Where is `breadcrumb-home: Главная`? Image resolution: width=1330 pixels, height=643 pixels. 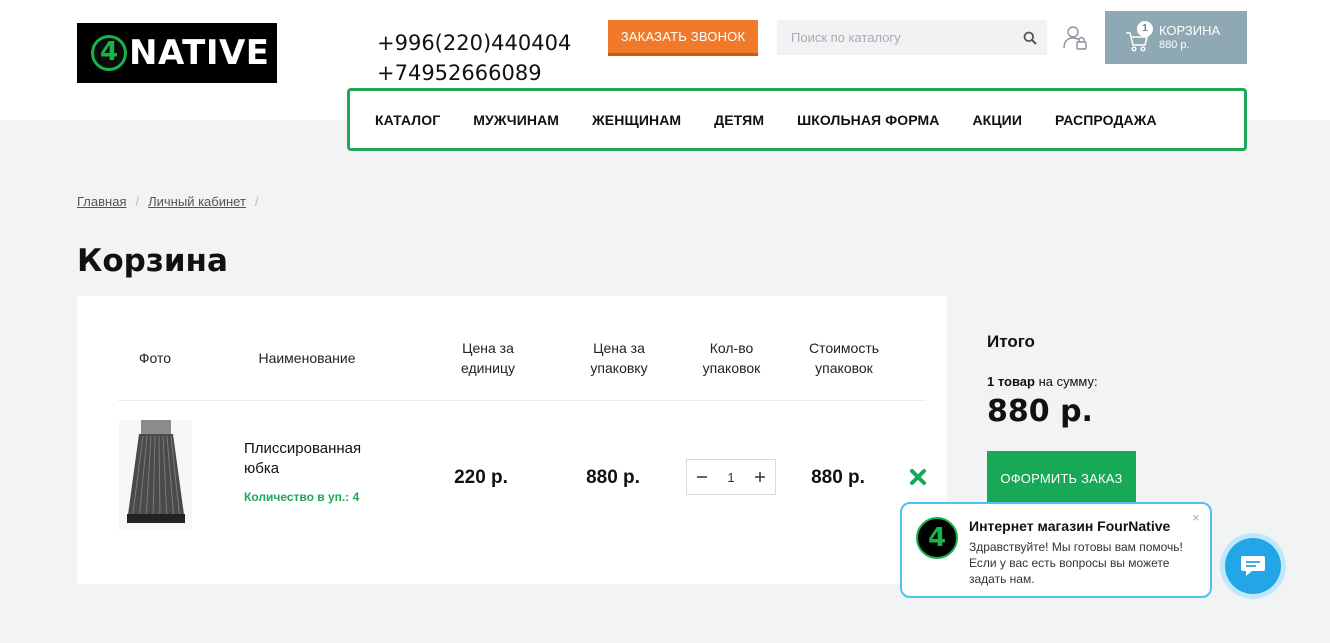 breadcrumb-home: Главная is located at coordinates (101, 201).